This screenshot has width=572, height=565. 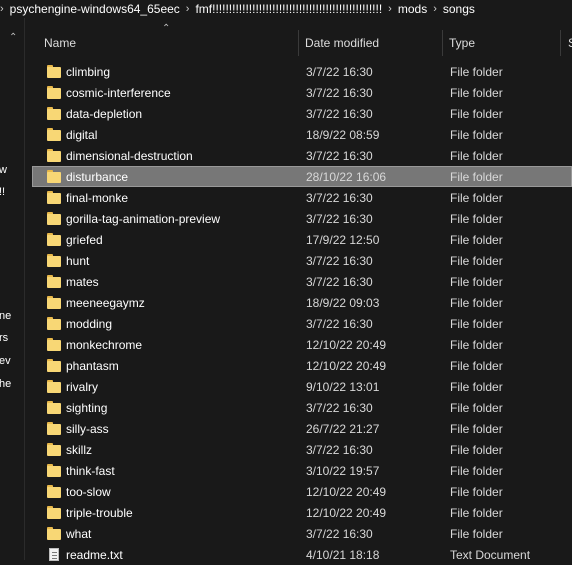 What do you see at coordinates (302, 197) in the screenshot?
I see `file-row: final-monke 3/7/22 16:30 File folder` at bounding box center [302, 197].